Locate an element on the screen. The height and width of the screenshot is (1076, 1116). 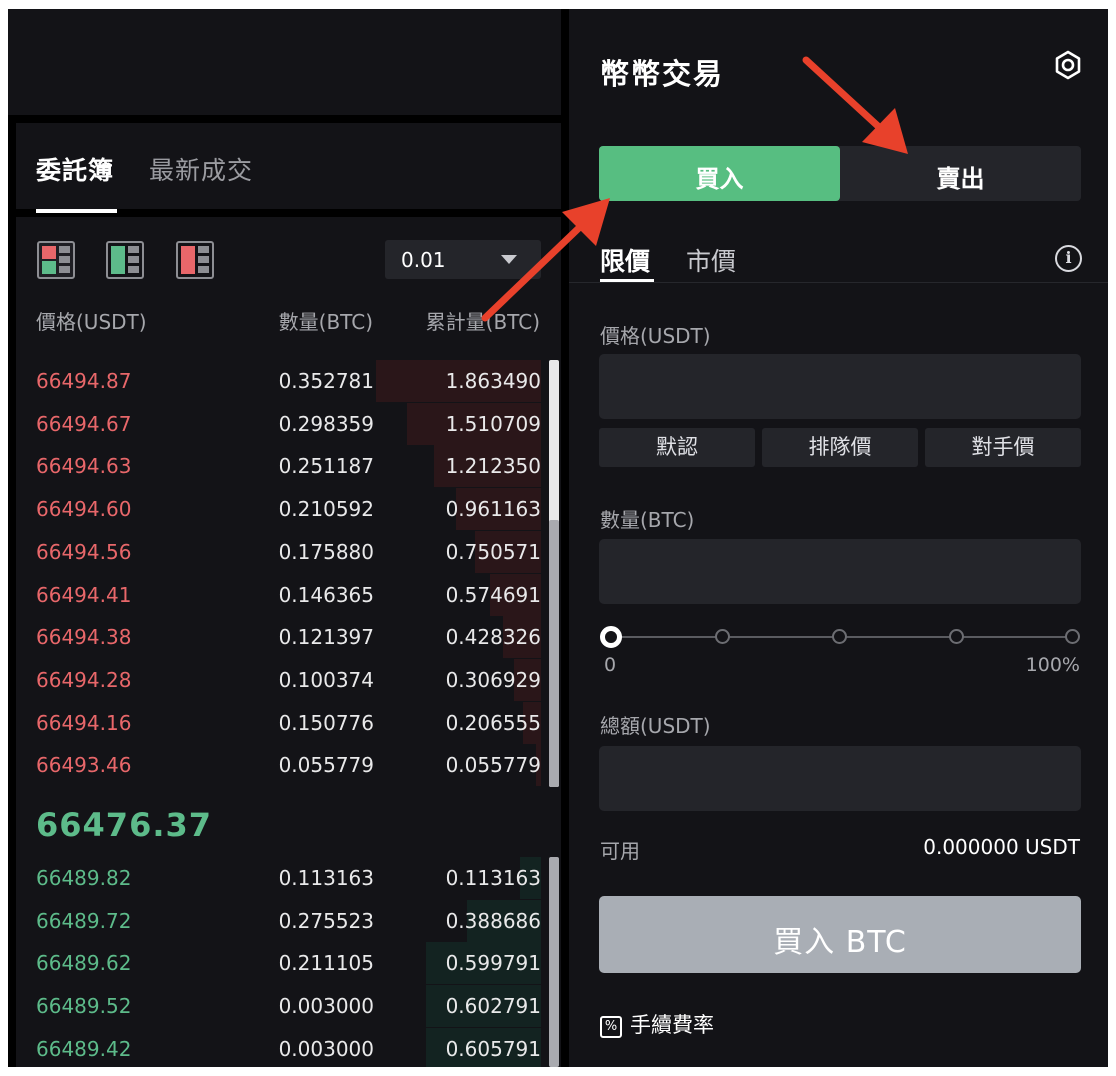
ask-row: 66494.60 0.210592 0.961163 is located at coordinates (281, 509).